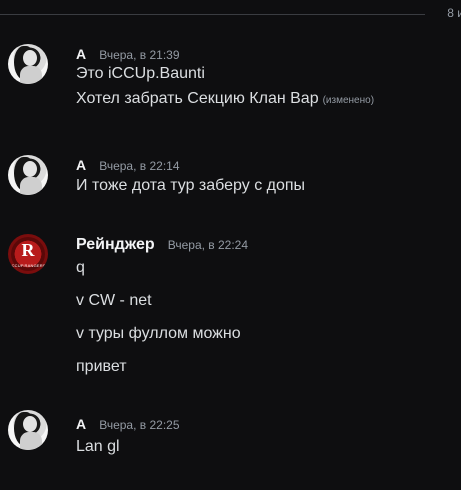 The height and width of the screenshot is (490, 461). I want to click on divider-line, so click(212, 14).